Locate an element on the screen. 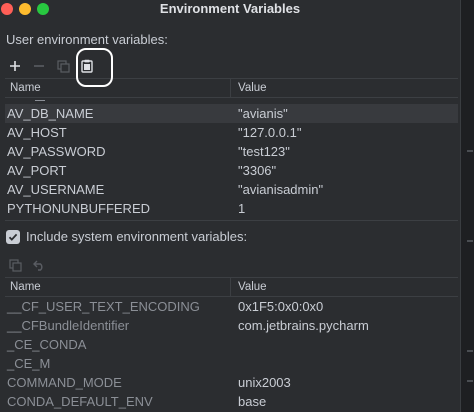  variable-name: AV_HOST is located at coordinates (117, 132).